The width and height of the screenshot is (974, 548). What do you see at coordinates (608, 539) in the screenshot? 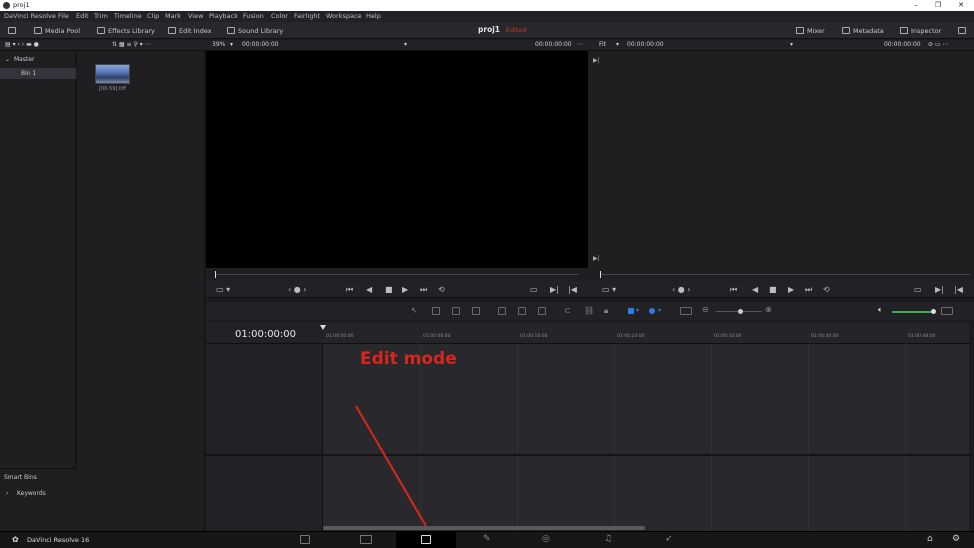
I see `fairlight-page-icon: ♫` at bounding box center [608, 539].